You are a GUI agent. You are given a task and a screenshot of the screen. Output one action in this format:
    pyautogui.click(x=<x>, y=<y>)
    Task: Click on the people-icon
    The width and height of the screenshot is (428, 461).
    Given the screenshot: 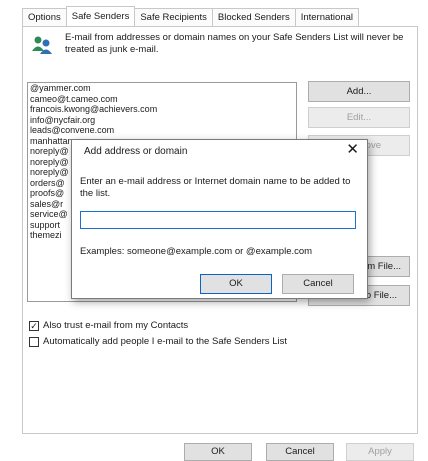 What is the action you would take?
    pyautogui.click(x=42, y=45)
    